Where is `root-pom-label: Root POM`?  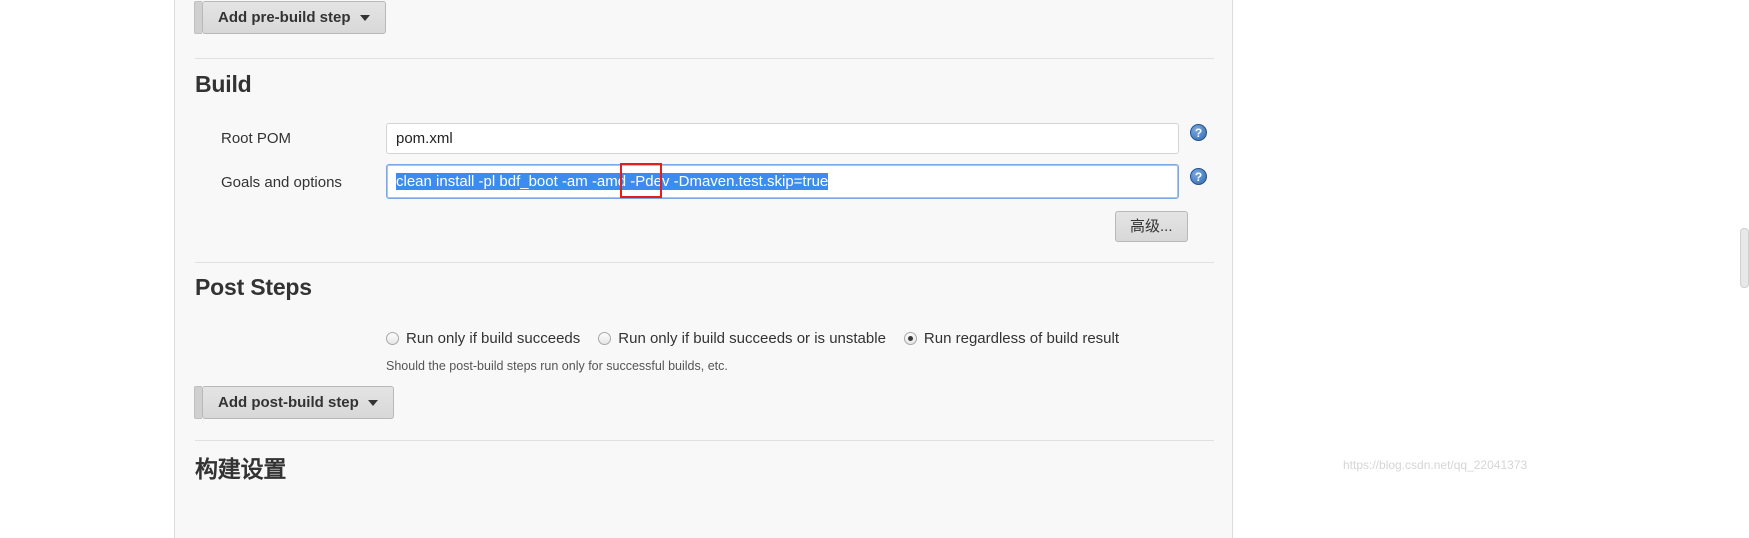
root-pom-label: Root POM is located at coordinates (256, 138).